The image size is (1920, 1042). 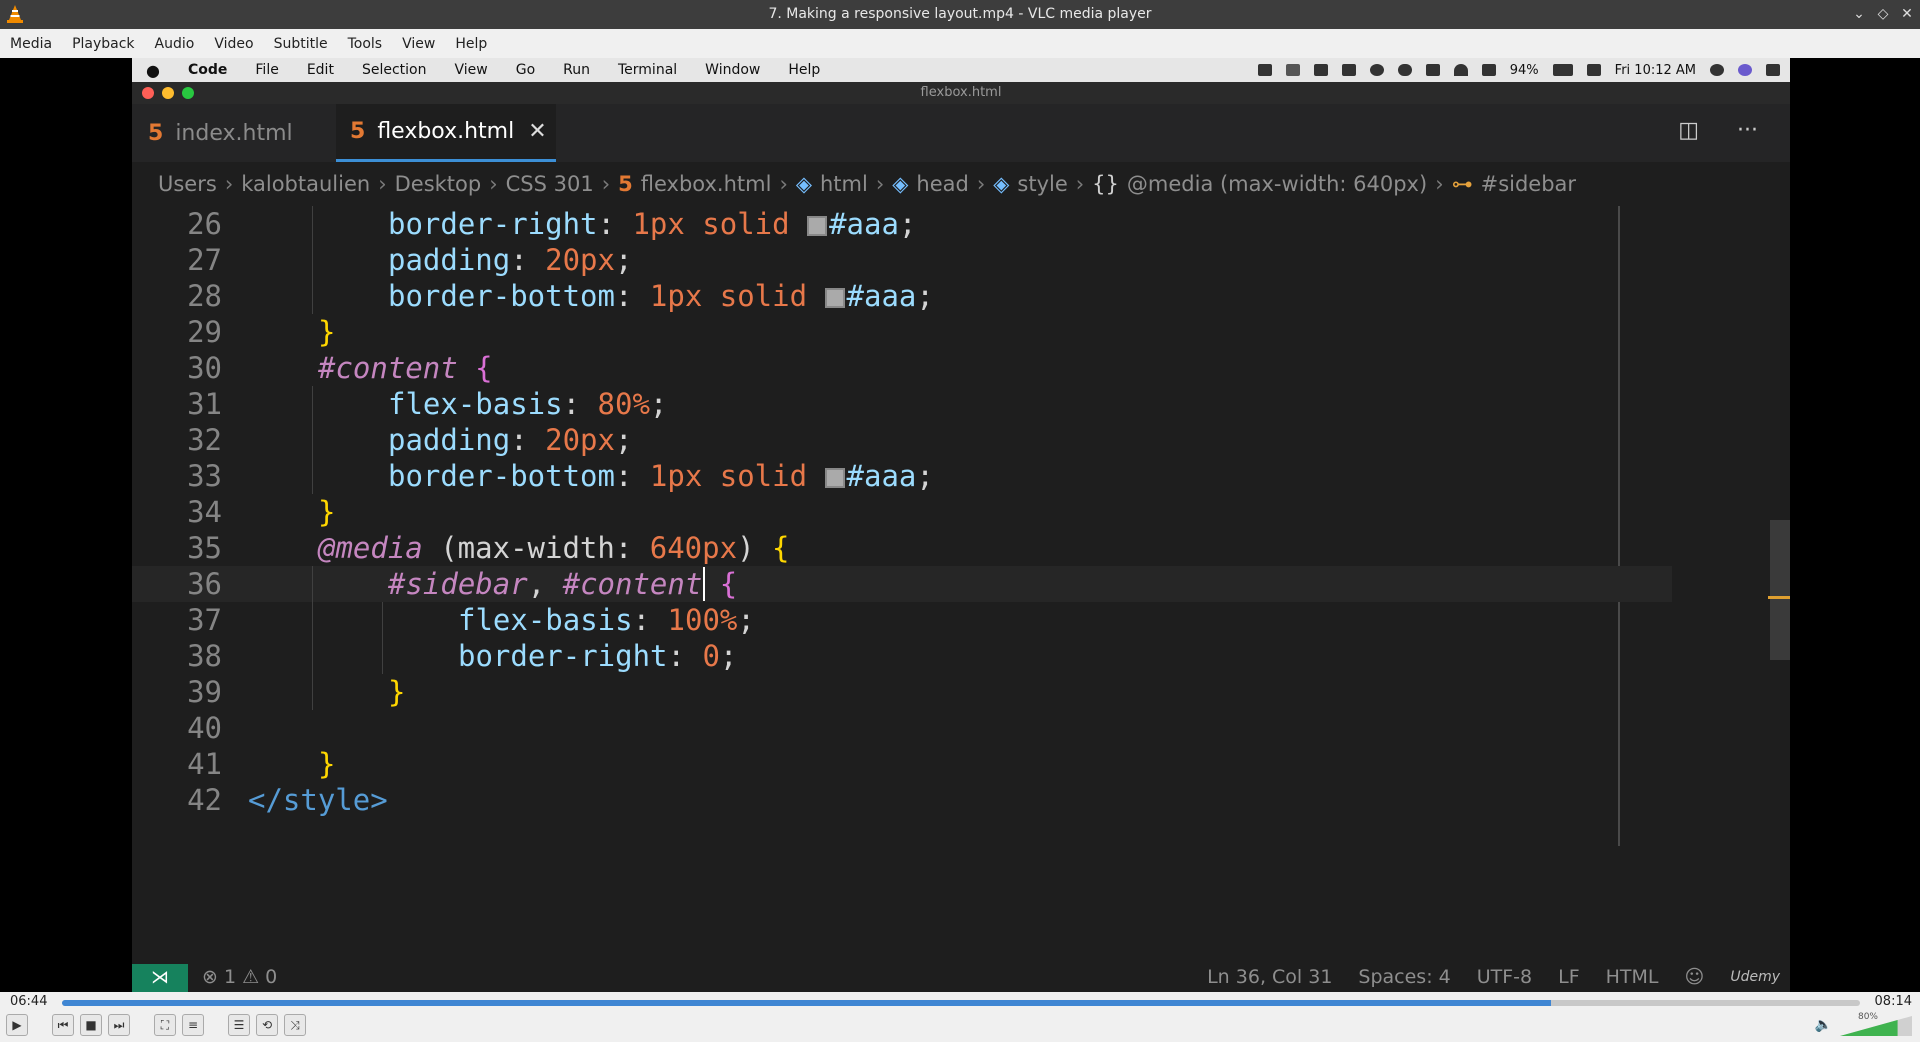 I want to click on notification-center-icon, so click(x=1773, y=70).